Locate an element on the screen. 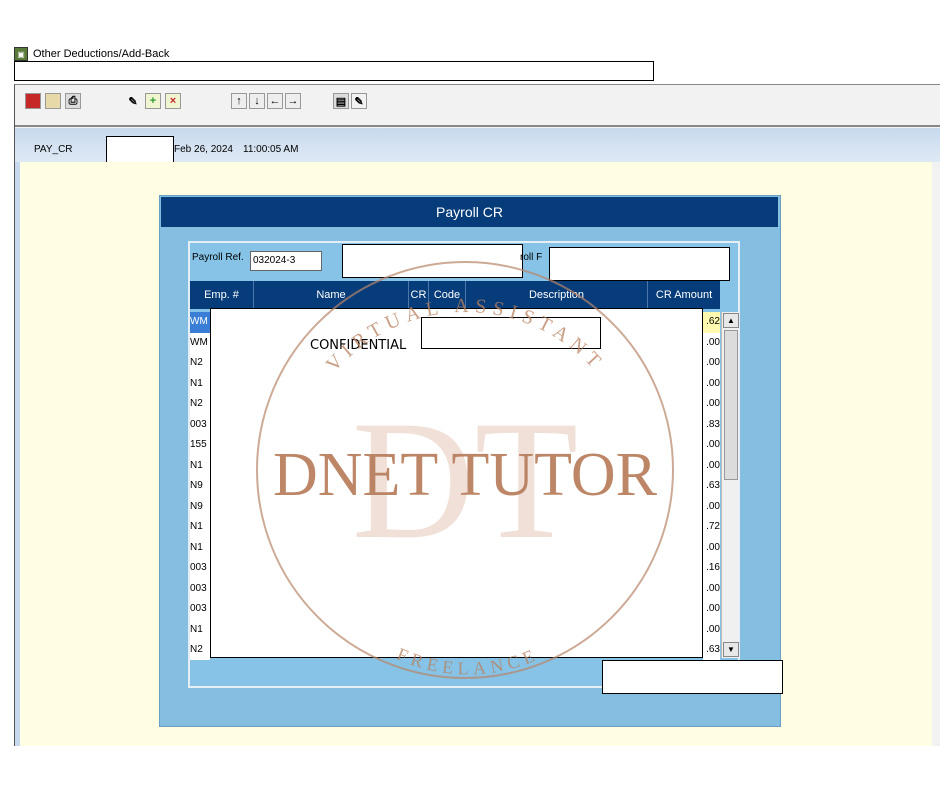 This screenshot has height=788, width=940. window-title-bar: ▣ Other Deductions/Add-Back is located at coordinates (91, 54).